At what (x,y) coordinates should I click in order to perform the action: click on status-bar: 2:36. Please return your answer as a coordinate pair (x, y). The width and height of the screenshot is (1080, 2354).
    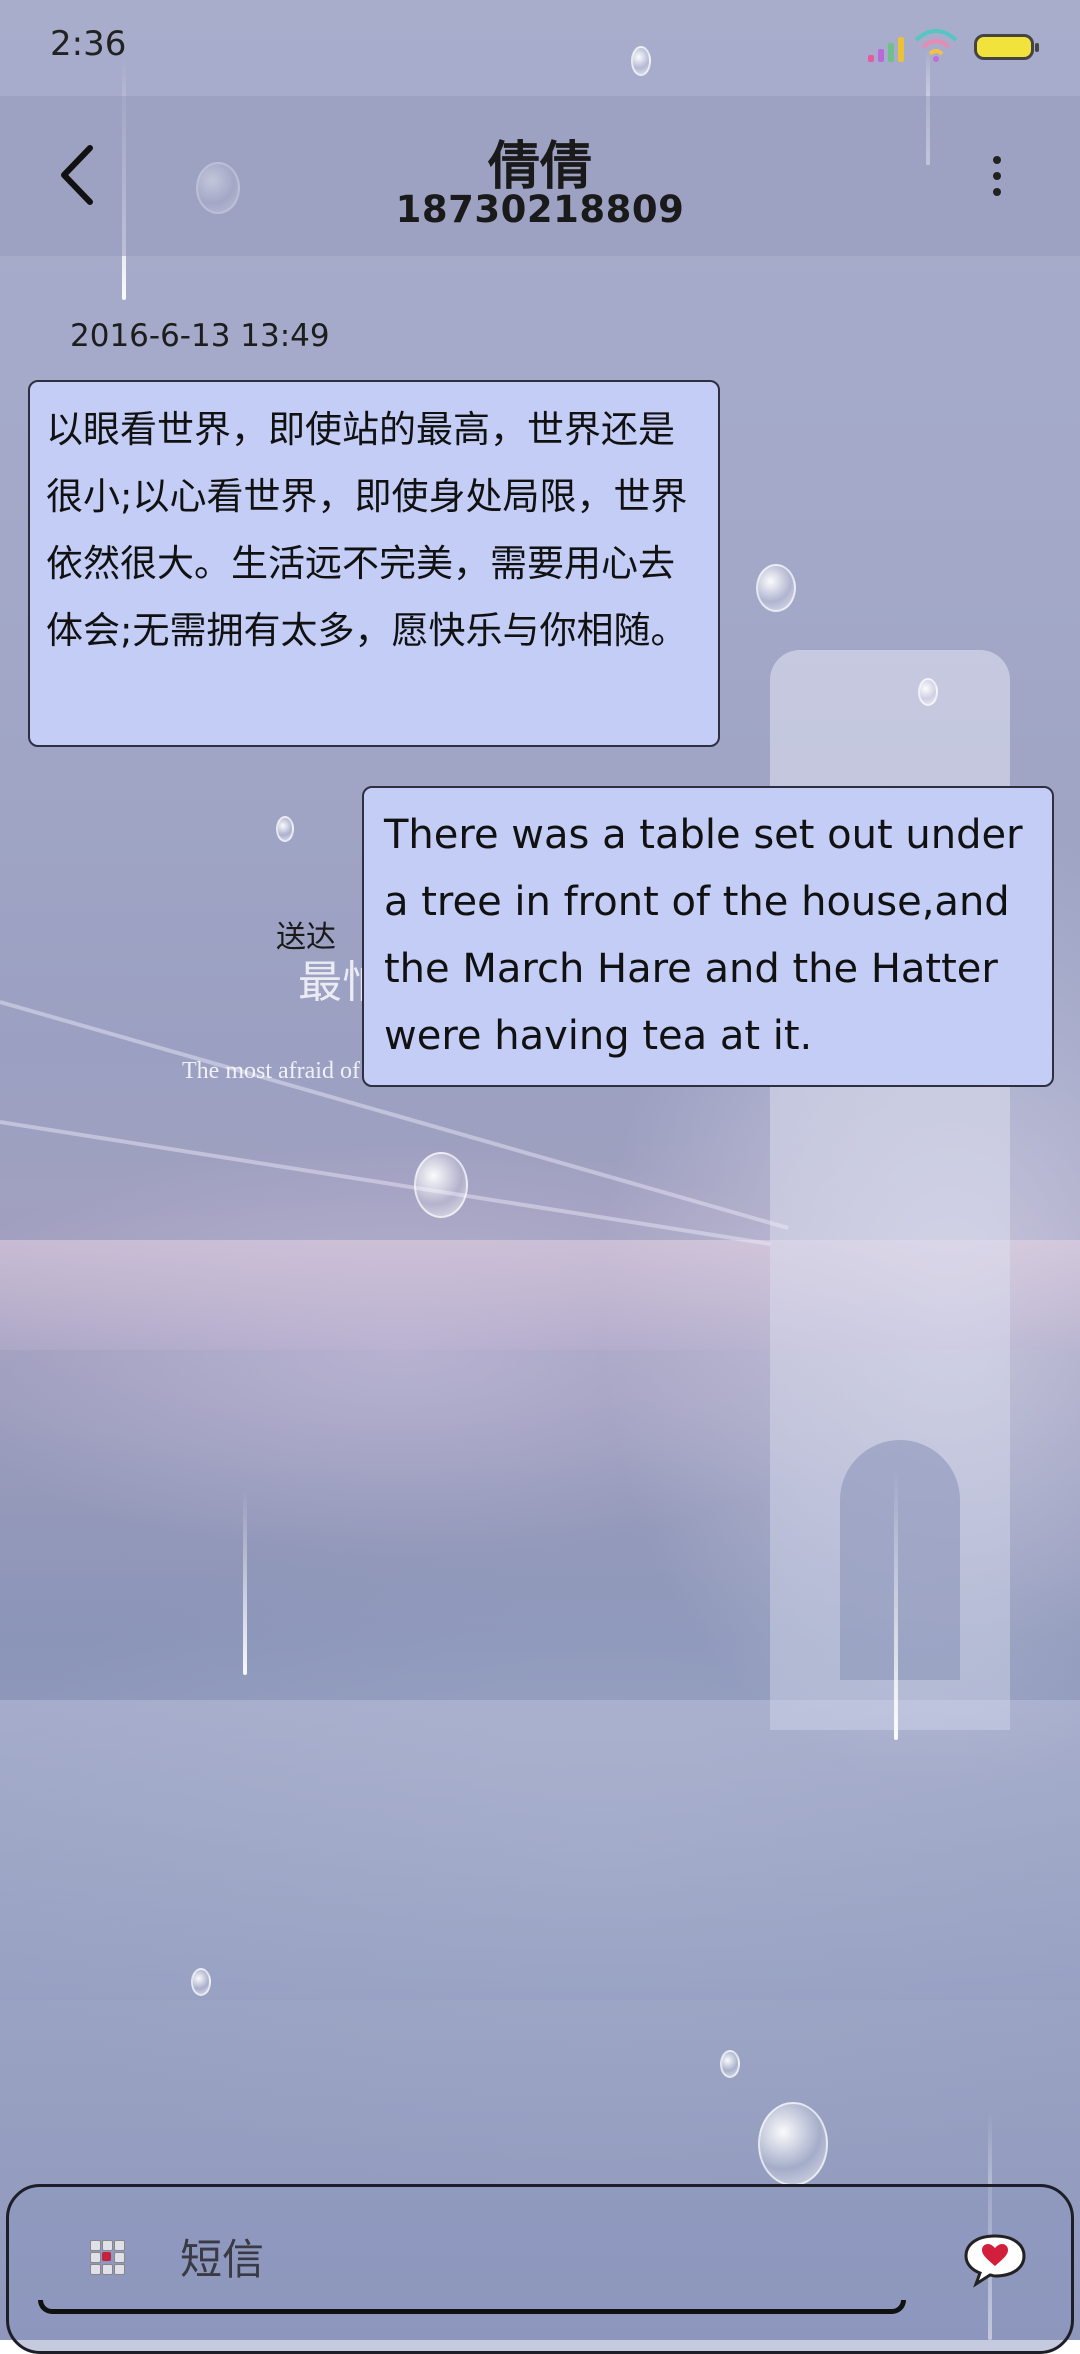
    Looking at the image, I should click on (540, 48).